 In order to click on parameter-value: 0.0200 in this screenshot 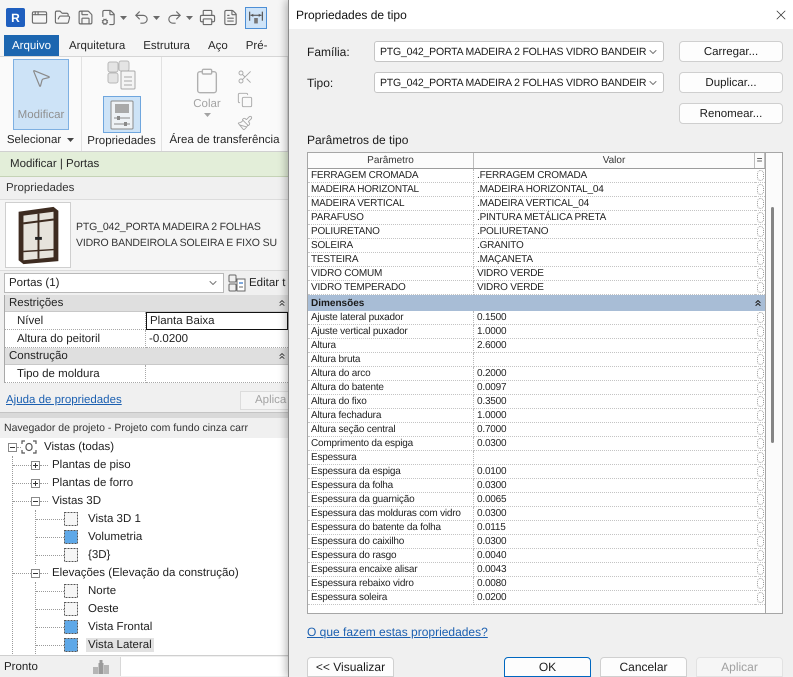, I will do `click(614, 598)`.